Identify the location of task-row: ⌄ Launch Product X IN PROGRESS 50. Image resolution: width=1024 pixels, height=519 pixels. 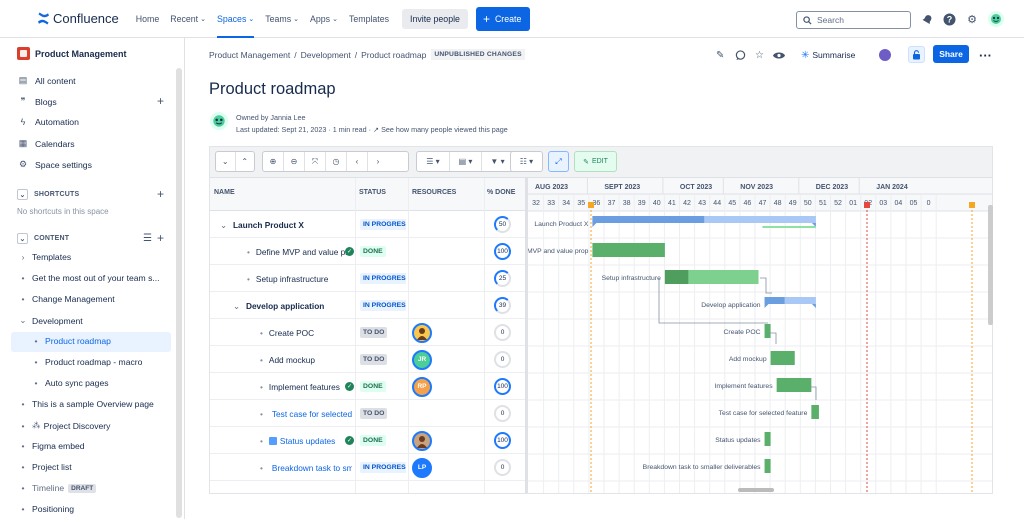
(368, 224).